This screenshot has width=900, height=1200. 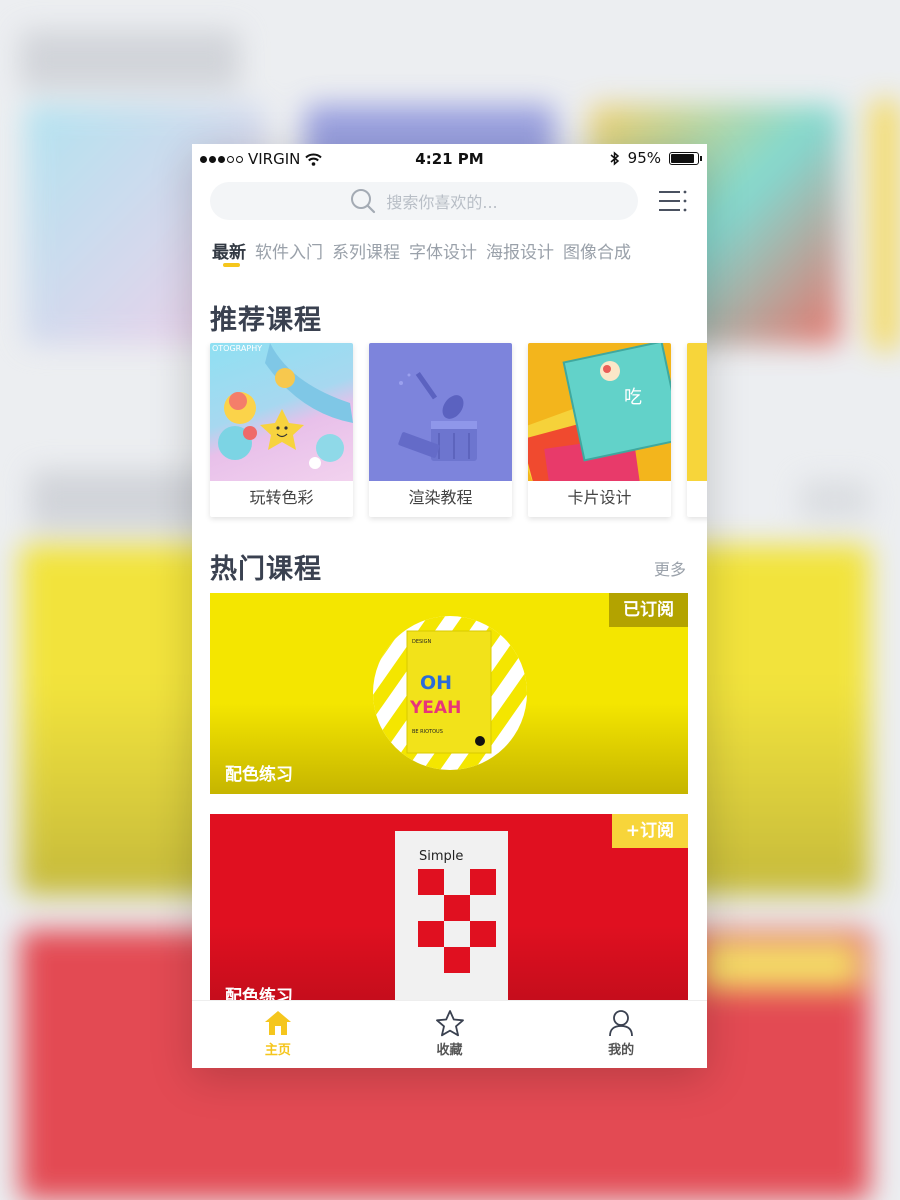 What do you see at coordinates (449, 1023) in the screenshot?
I see `star-icon` at bounding box center [449, 1023].